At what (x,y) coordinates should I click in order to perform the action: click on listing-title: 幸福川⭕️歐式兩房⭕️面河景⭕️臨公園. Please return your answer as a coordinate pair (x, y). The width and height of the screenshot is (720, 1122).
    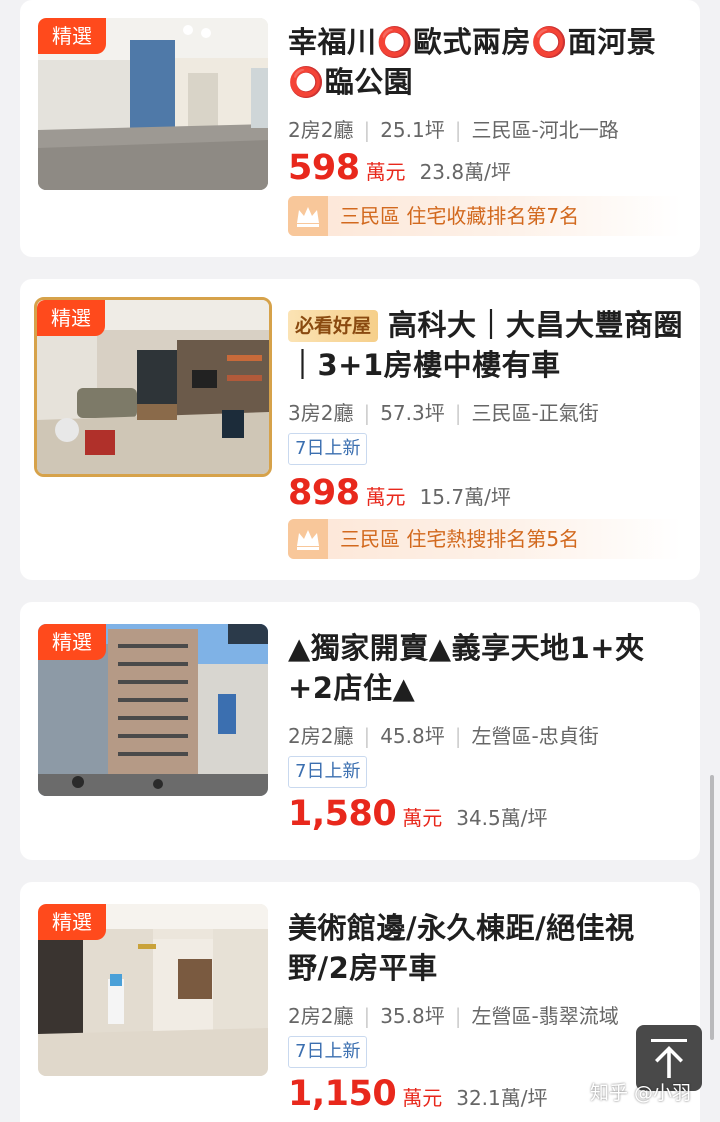
    Looking at the image, I should click on (488, 62).